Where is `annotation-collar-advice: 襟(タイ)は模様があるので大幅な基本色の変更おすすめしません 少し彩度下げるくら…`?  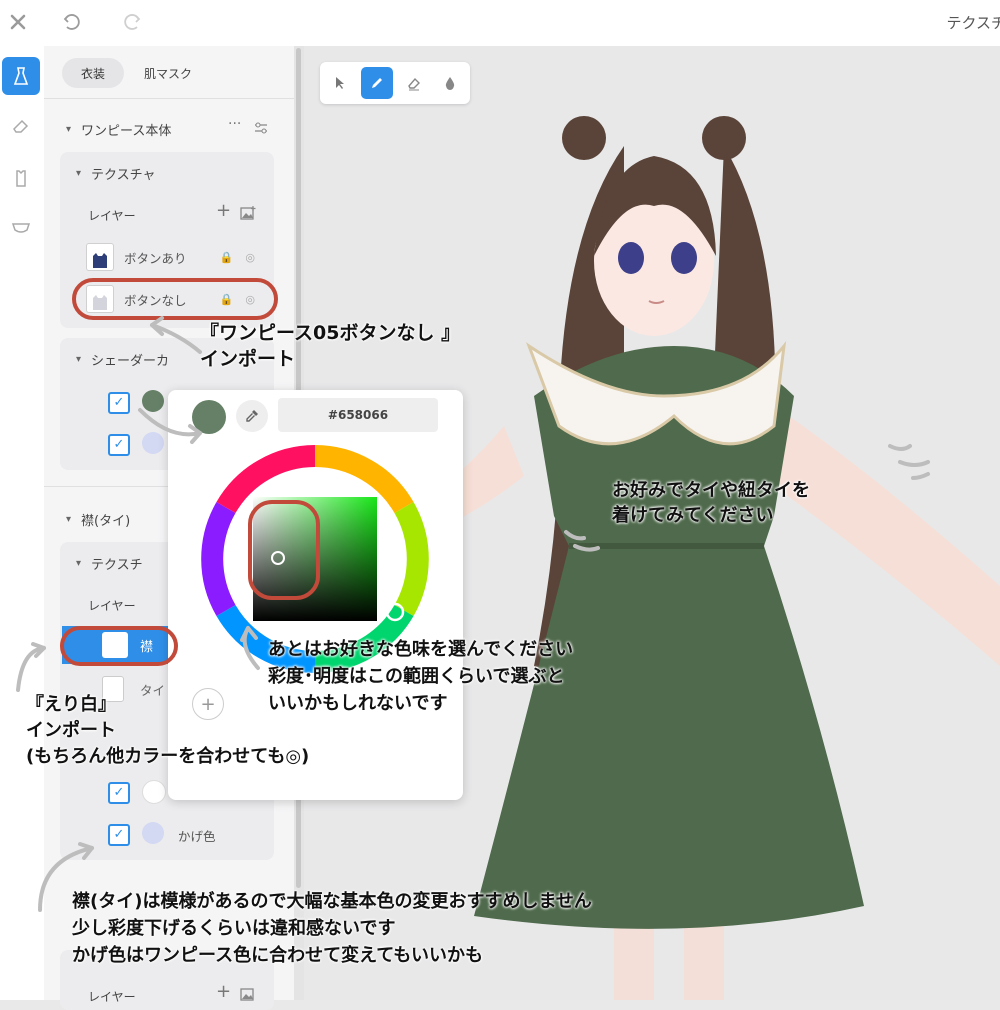 annotation-collar-advice: 襟(タイ)は模様があるので大幅な基本色の変更おすすめしません 少し彩度下げるくら… is located at coordinates (332, 928).